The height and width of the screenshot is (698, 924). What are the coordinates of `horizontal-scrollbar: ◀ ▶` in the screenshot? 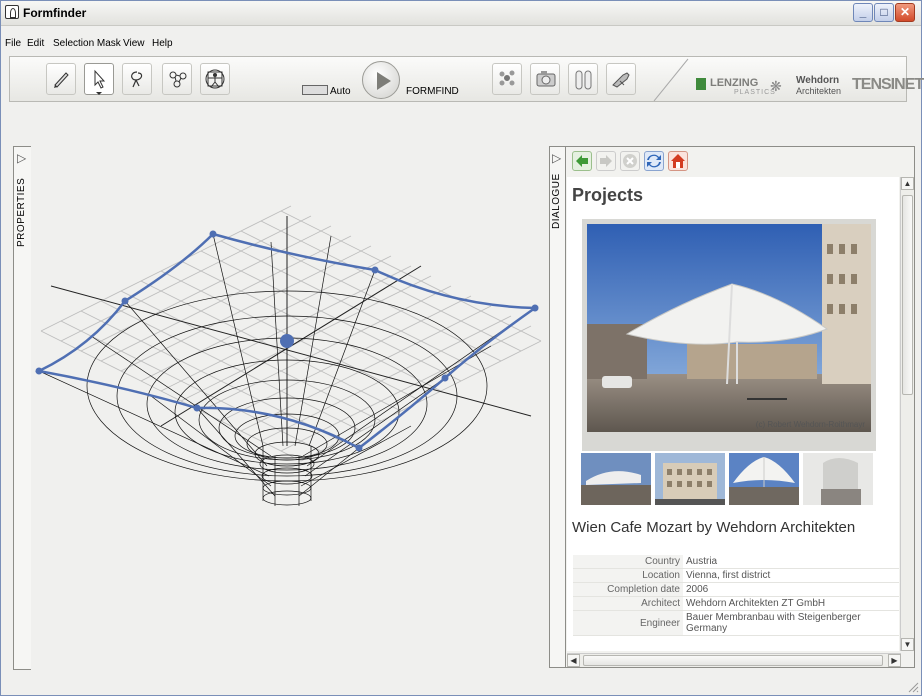 It's located at (734, 660).